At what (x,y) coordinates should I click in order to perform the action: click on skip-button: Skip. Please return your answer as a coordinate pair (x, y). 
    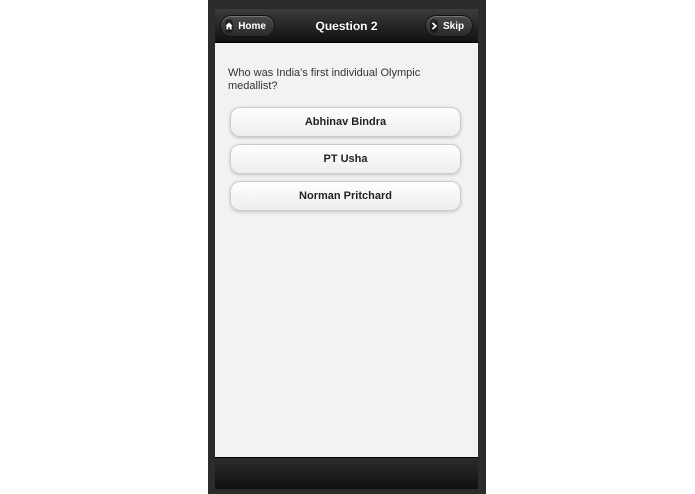
    Looking at the image, I should click on (449, 26).